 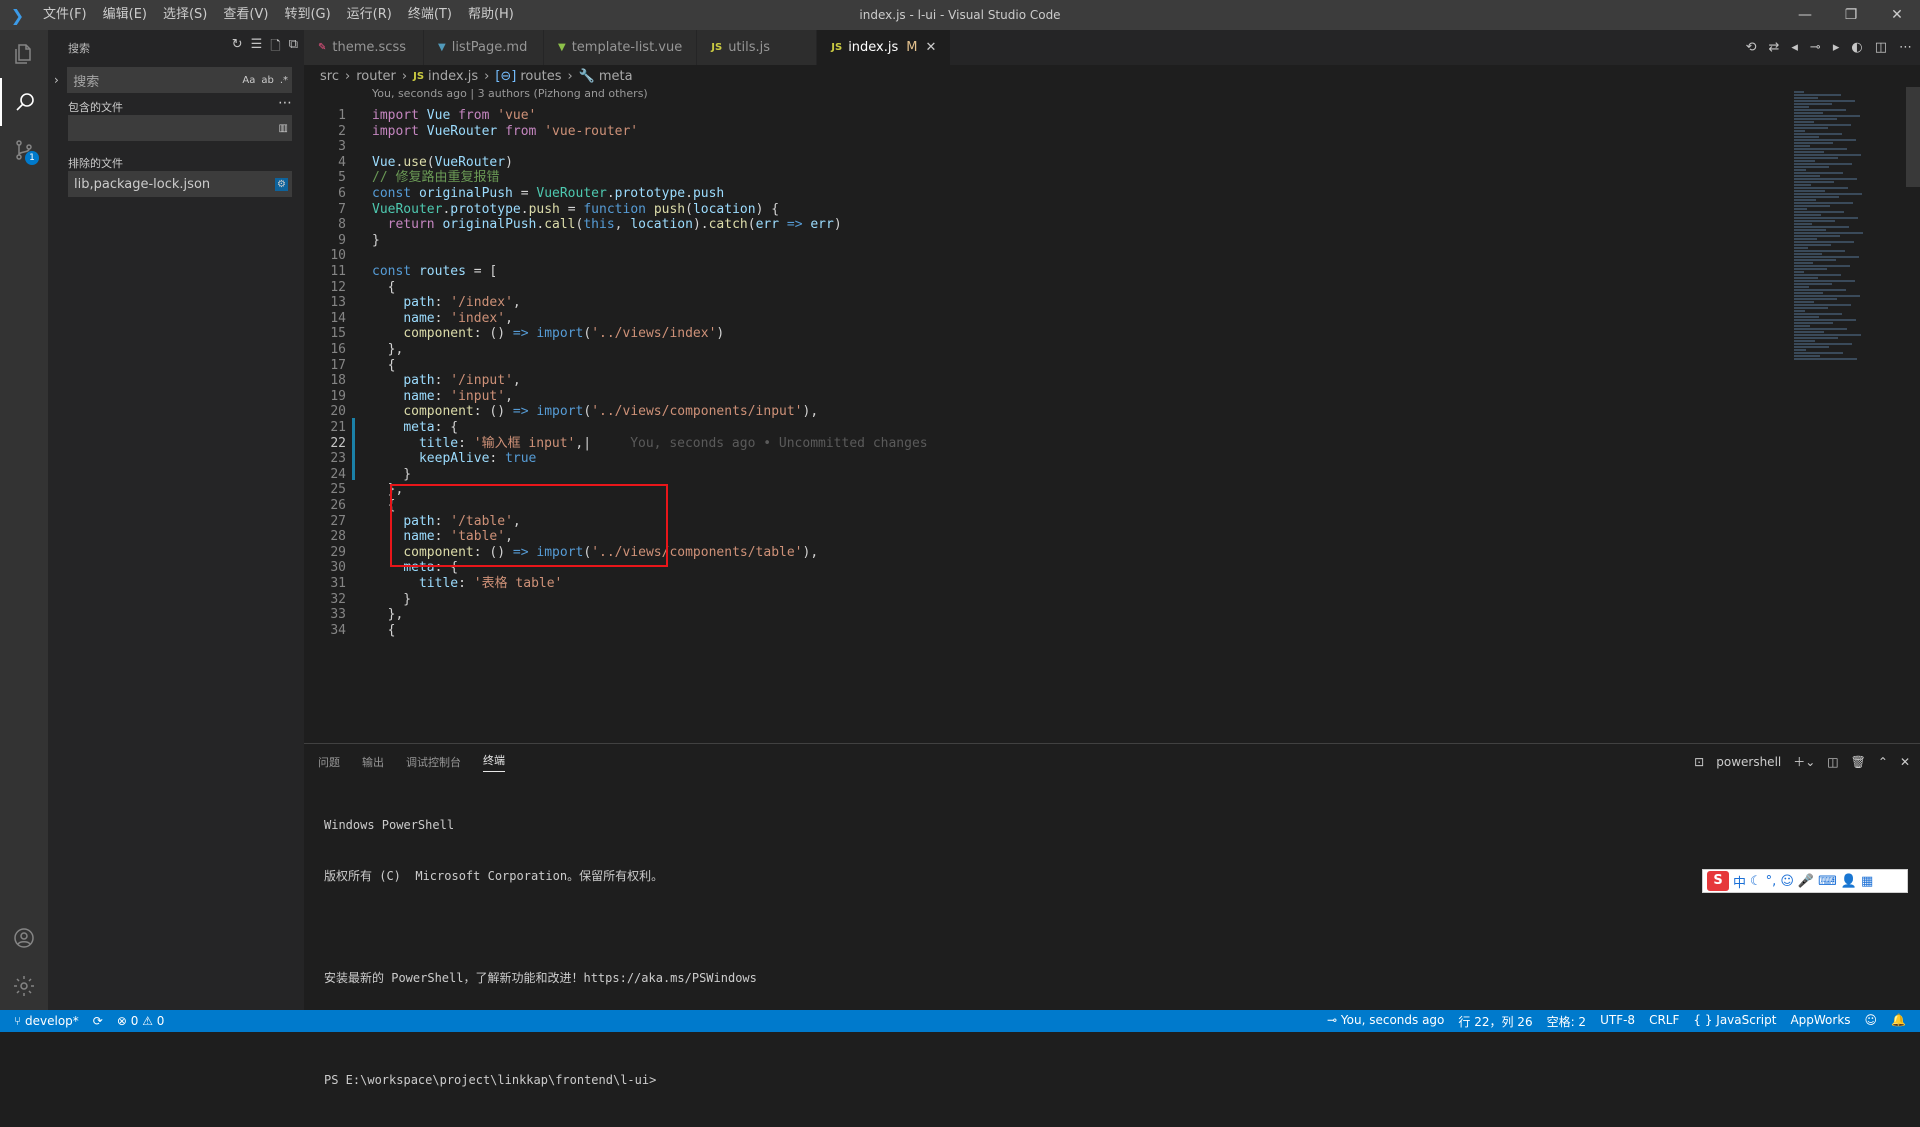 I want to click on user-icon: 👤, so click(x=1849, y=881).